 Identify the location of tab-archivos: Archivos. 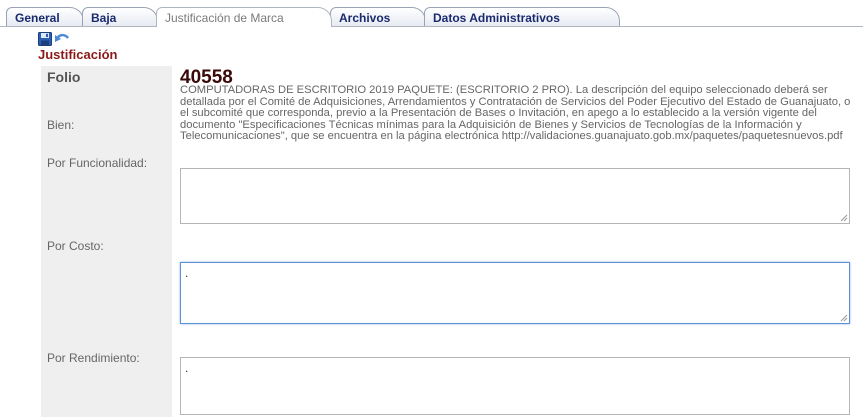
(378, 16).